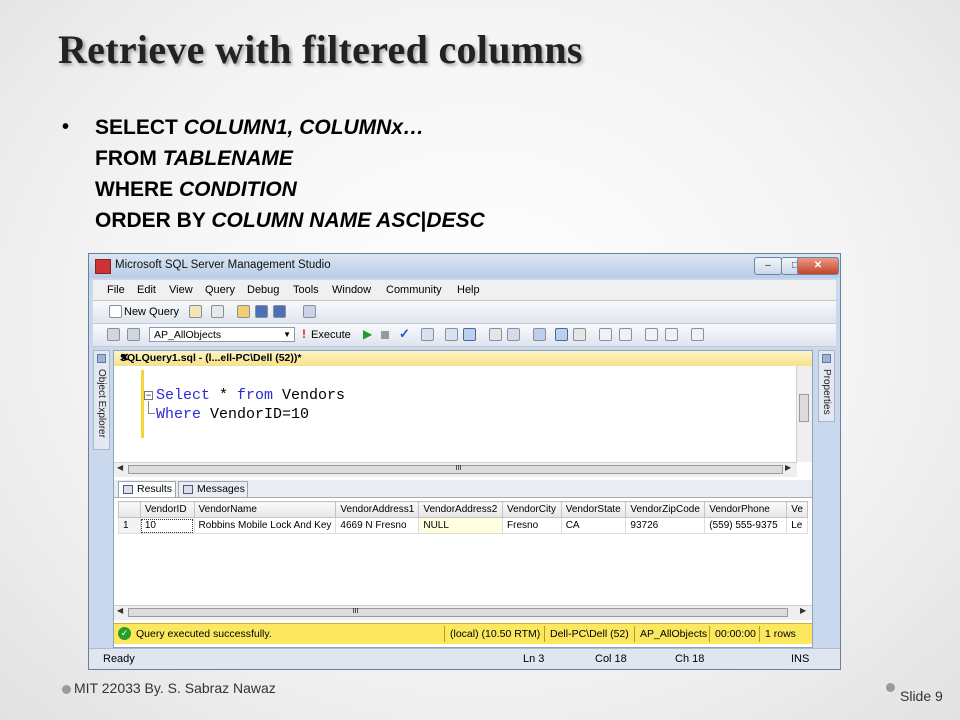 Image resolution: width=960 pixels, height=720 pixels. I want to click on grid-header: VendorAddress2, so click(461, 509).